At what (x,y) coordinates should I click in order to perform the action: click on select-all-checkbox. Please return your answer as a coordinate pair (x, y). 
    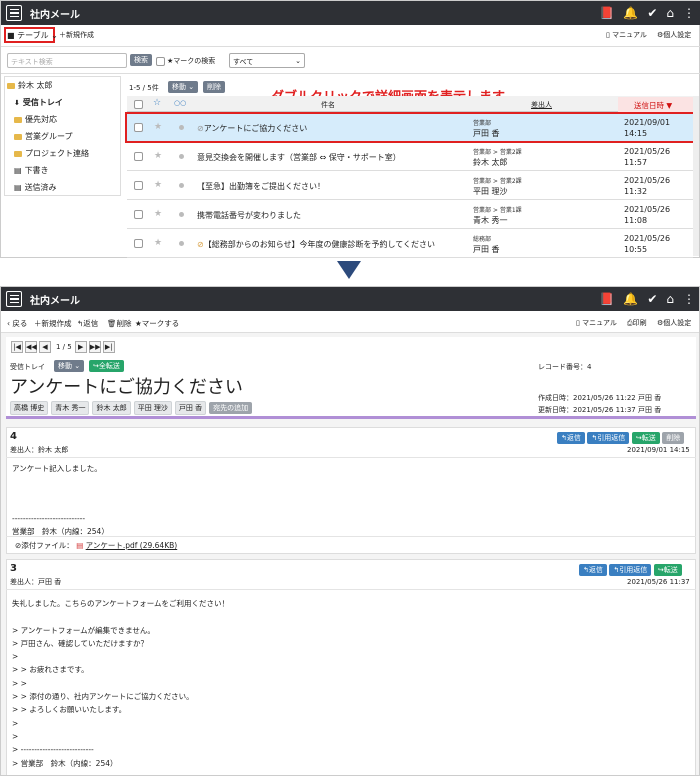
    Looking at the image, I should click on (138, 104).